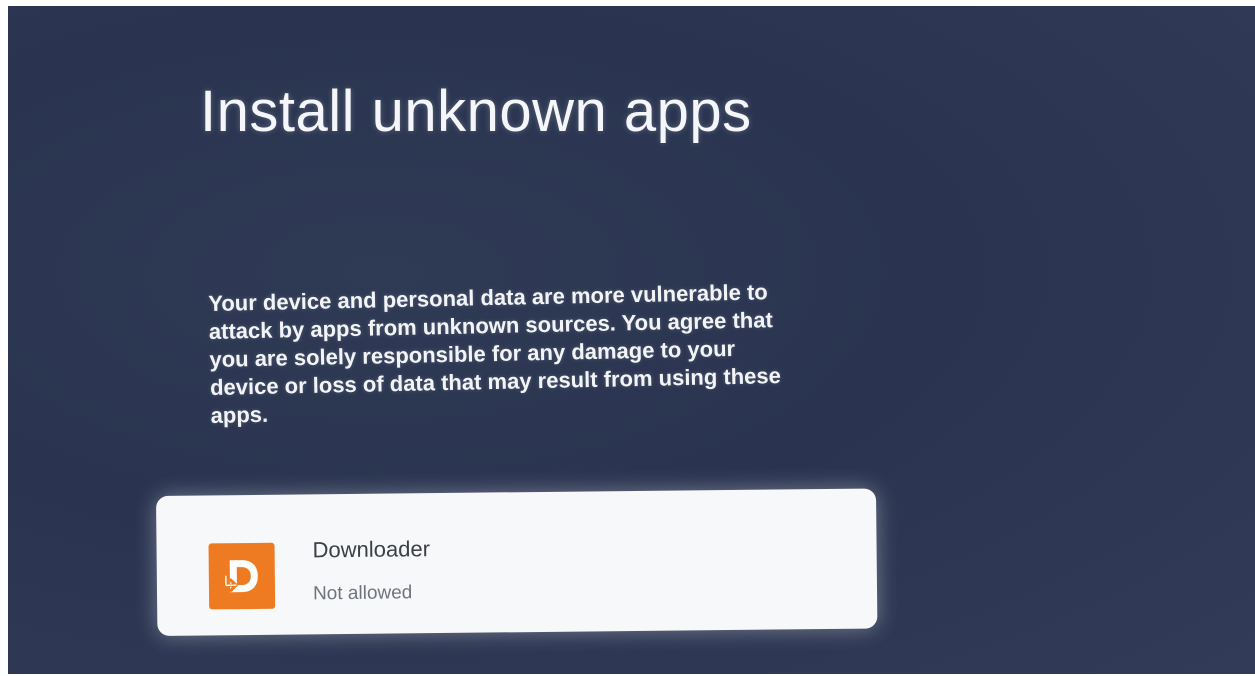  I want to click on downloader-icon, so click(242, 576).